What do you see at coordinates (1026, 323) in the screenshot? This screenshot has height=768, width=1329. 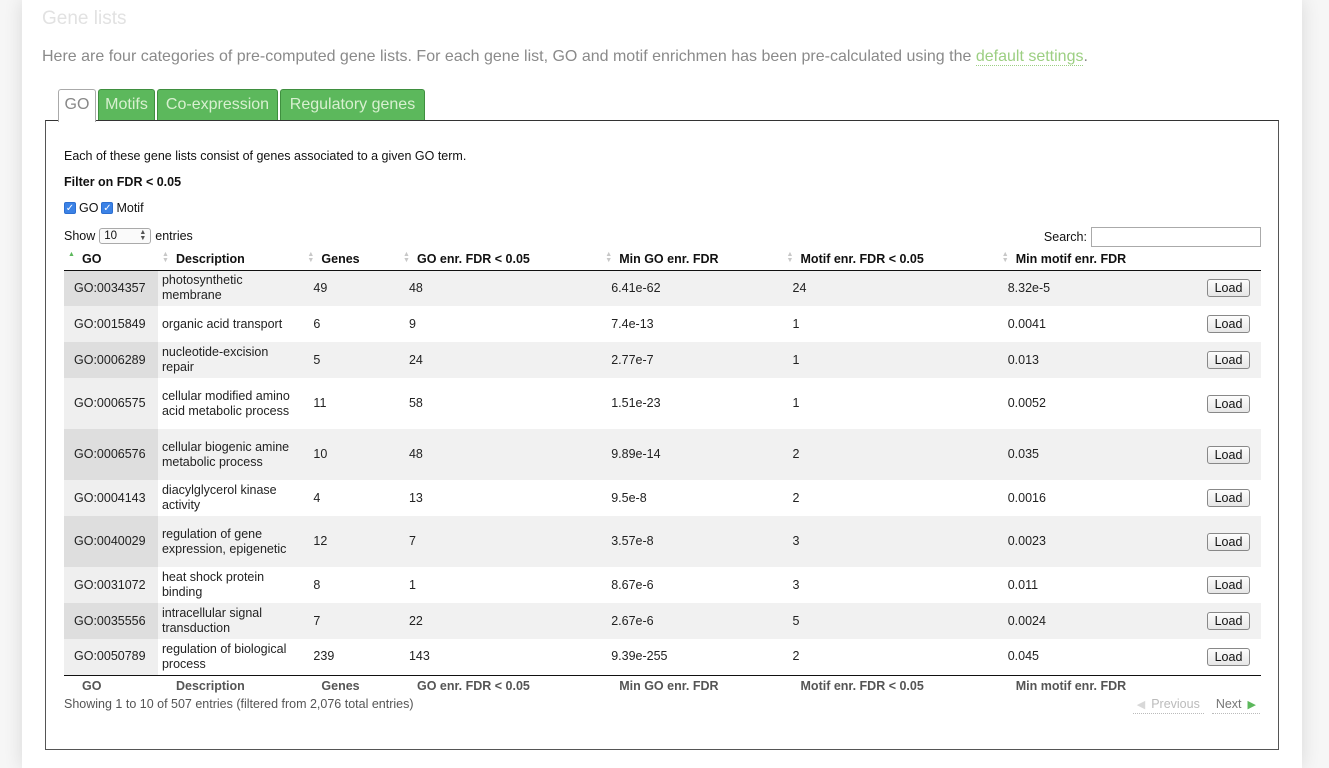 I see `min-motif-cell: 0.0041` at bounding box center [1026, 323].